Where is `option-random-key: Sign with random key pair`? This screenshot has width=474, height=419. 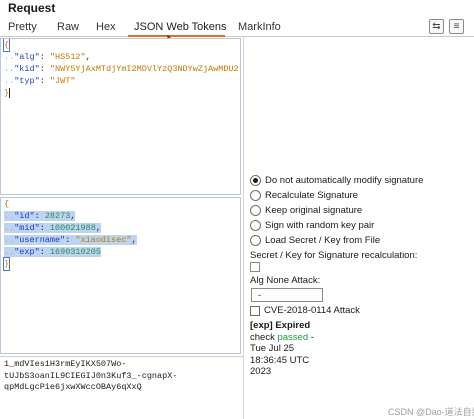 option-random-key: Sign with random key pair is located at coordinates (362, 225).